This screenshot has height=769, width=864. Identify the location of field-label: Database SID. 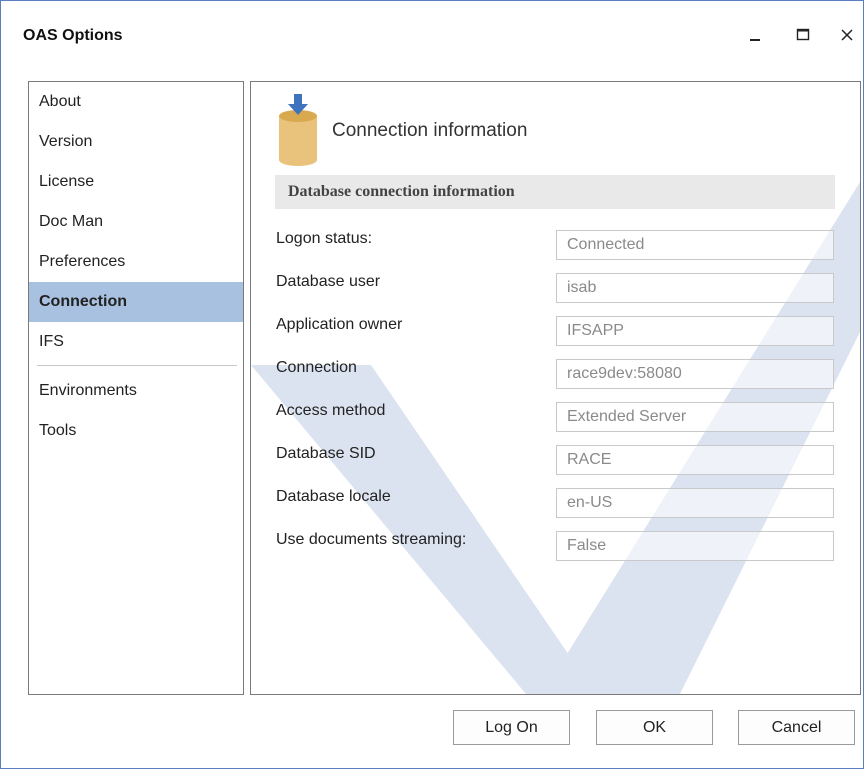
(326, 453).